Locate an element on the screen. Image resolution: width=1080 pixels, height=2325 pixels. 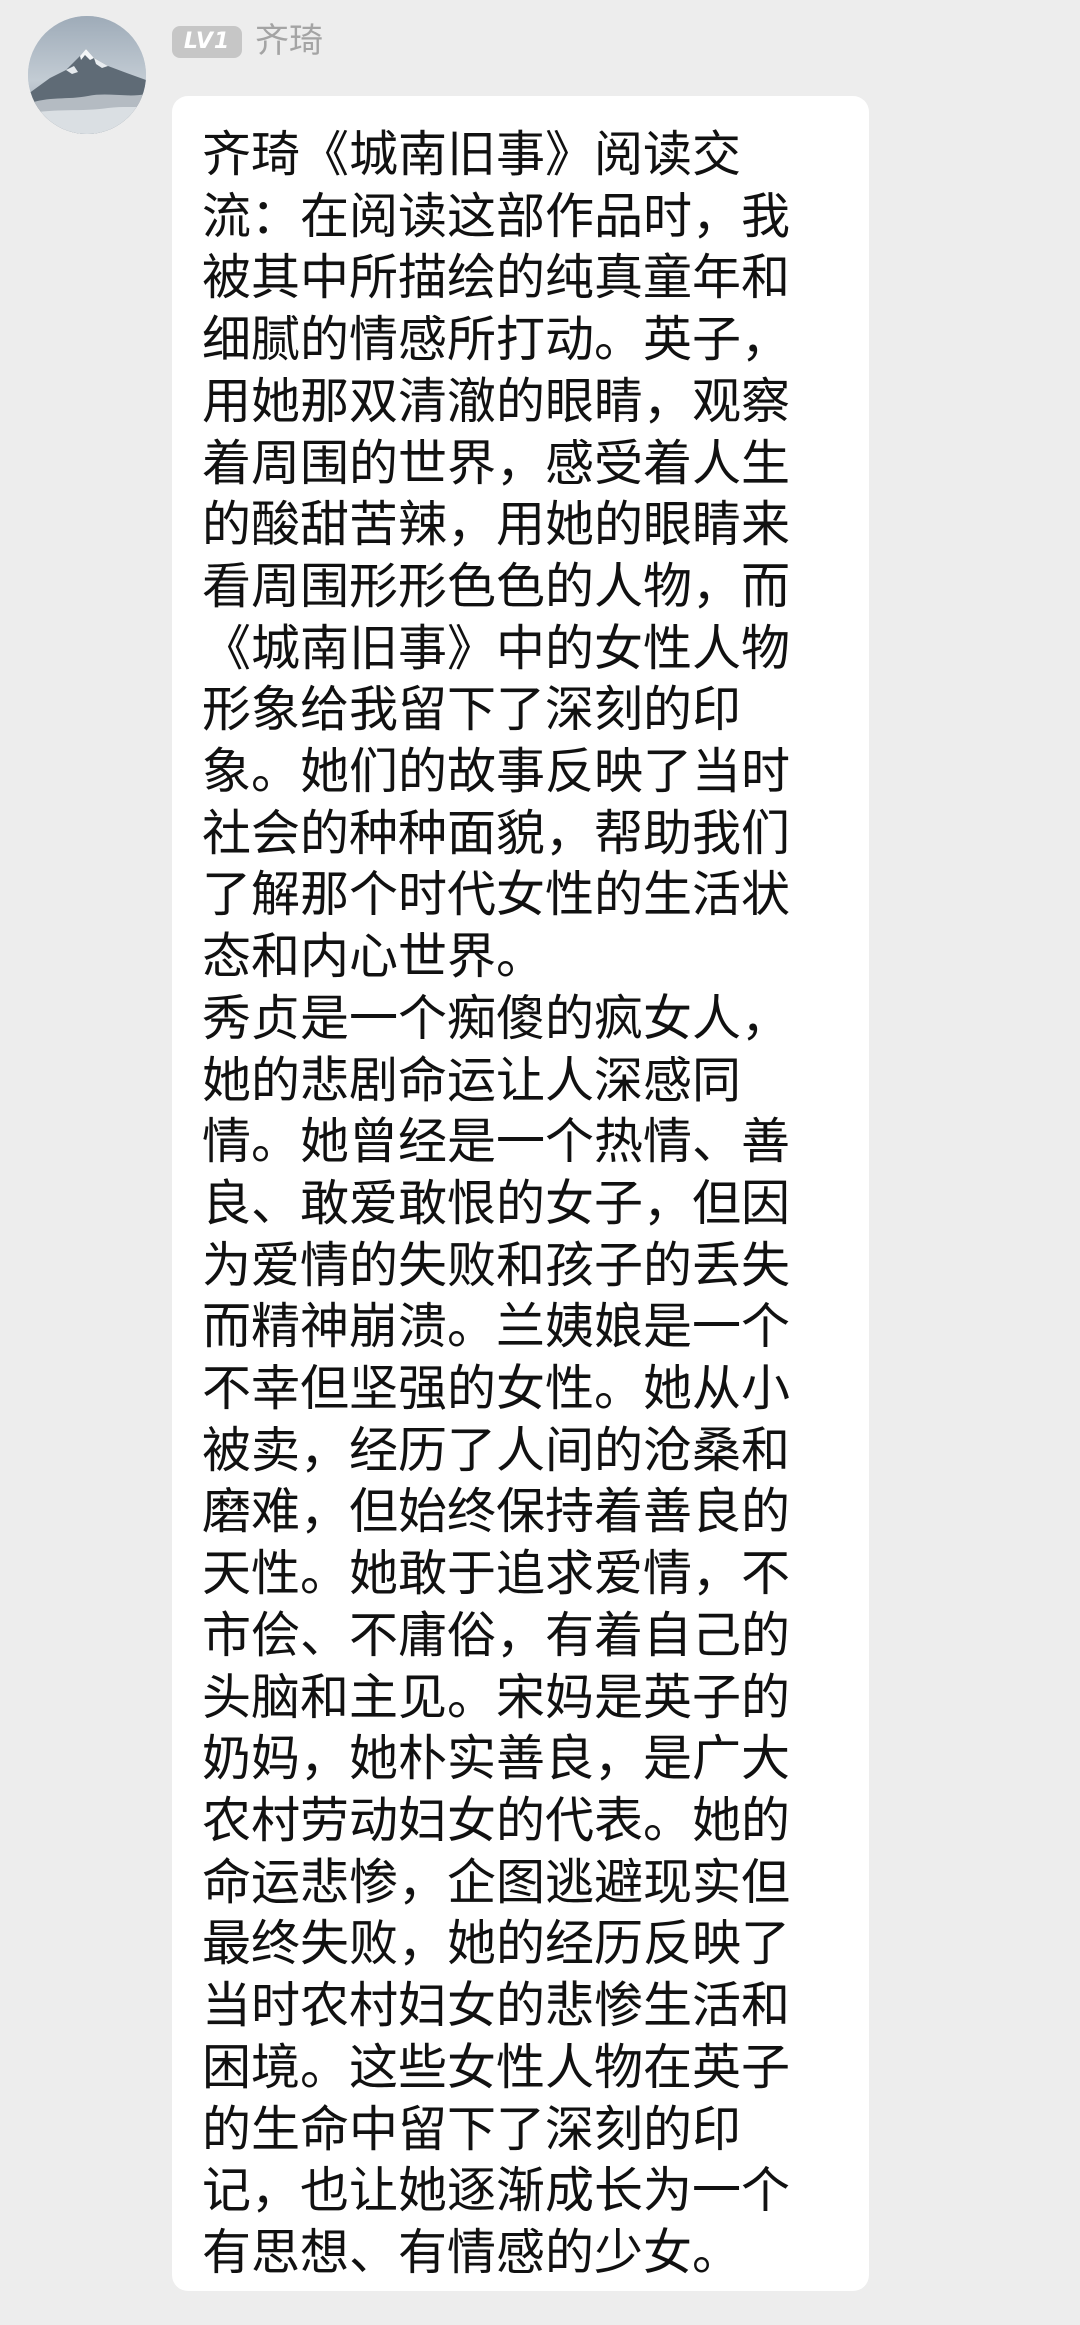
sender-avatar is located at coordinates (87, 75).